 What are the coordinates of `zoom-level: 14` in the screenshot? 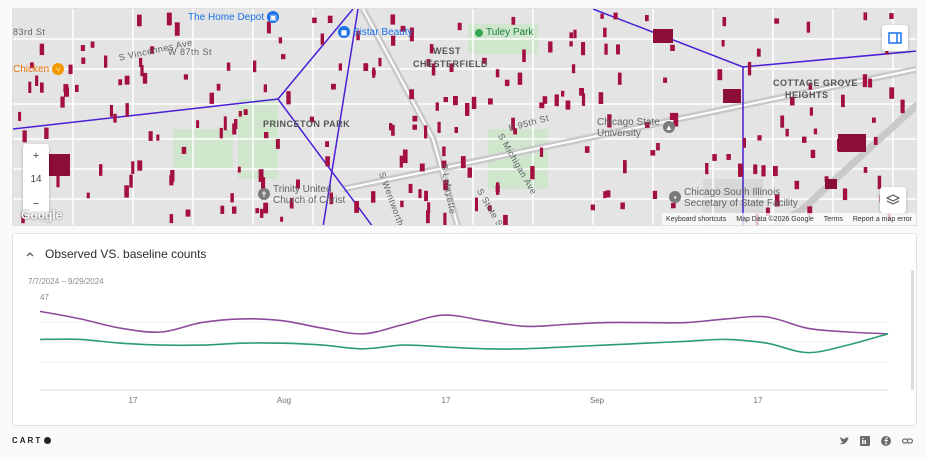 It's located at (36, 179).